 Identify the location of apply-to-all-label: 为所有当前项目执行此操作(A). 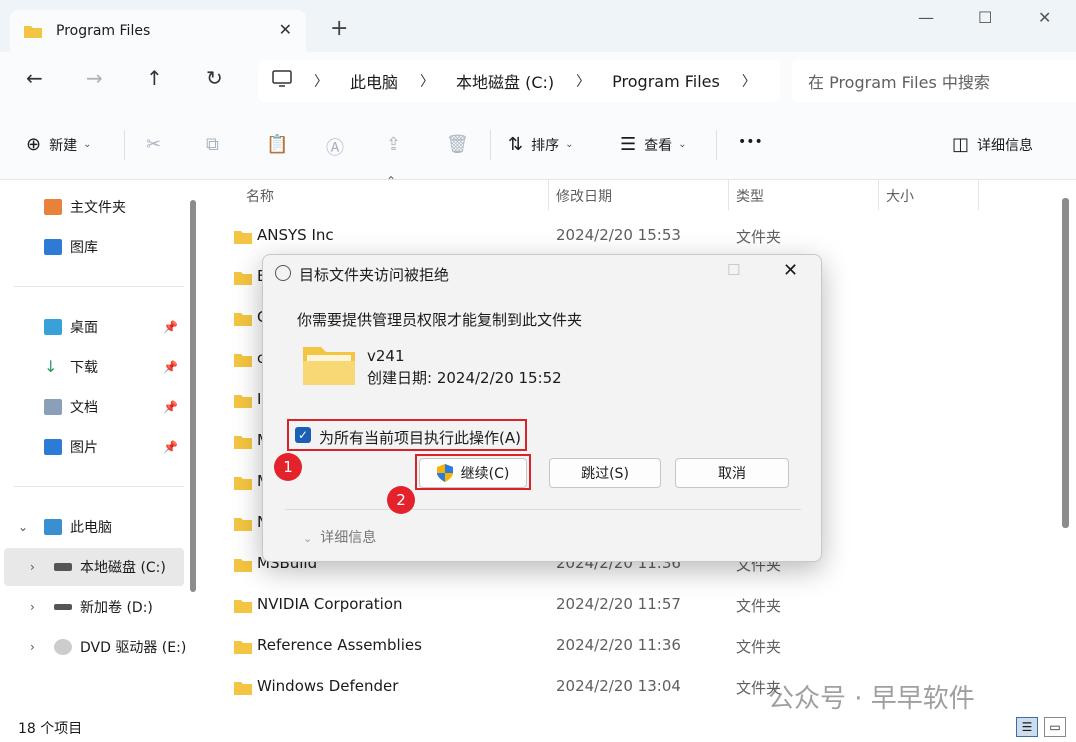
(420, 437).